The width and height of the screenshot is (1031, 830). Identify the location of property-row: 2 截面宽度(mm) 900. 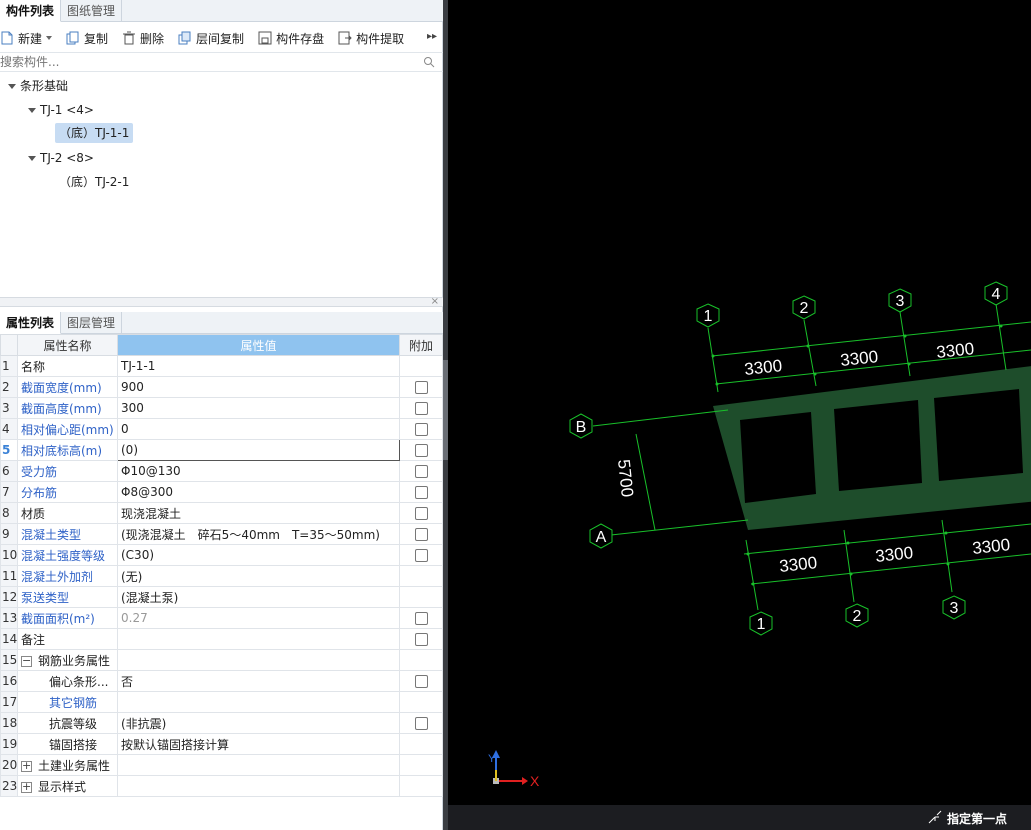
(221, 387).